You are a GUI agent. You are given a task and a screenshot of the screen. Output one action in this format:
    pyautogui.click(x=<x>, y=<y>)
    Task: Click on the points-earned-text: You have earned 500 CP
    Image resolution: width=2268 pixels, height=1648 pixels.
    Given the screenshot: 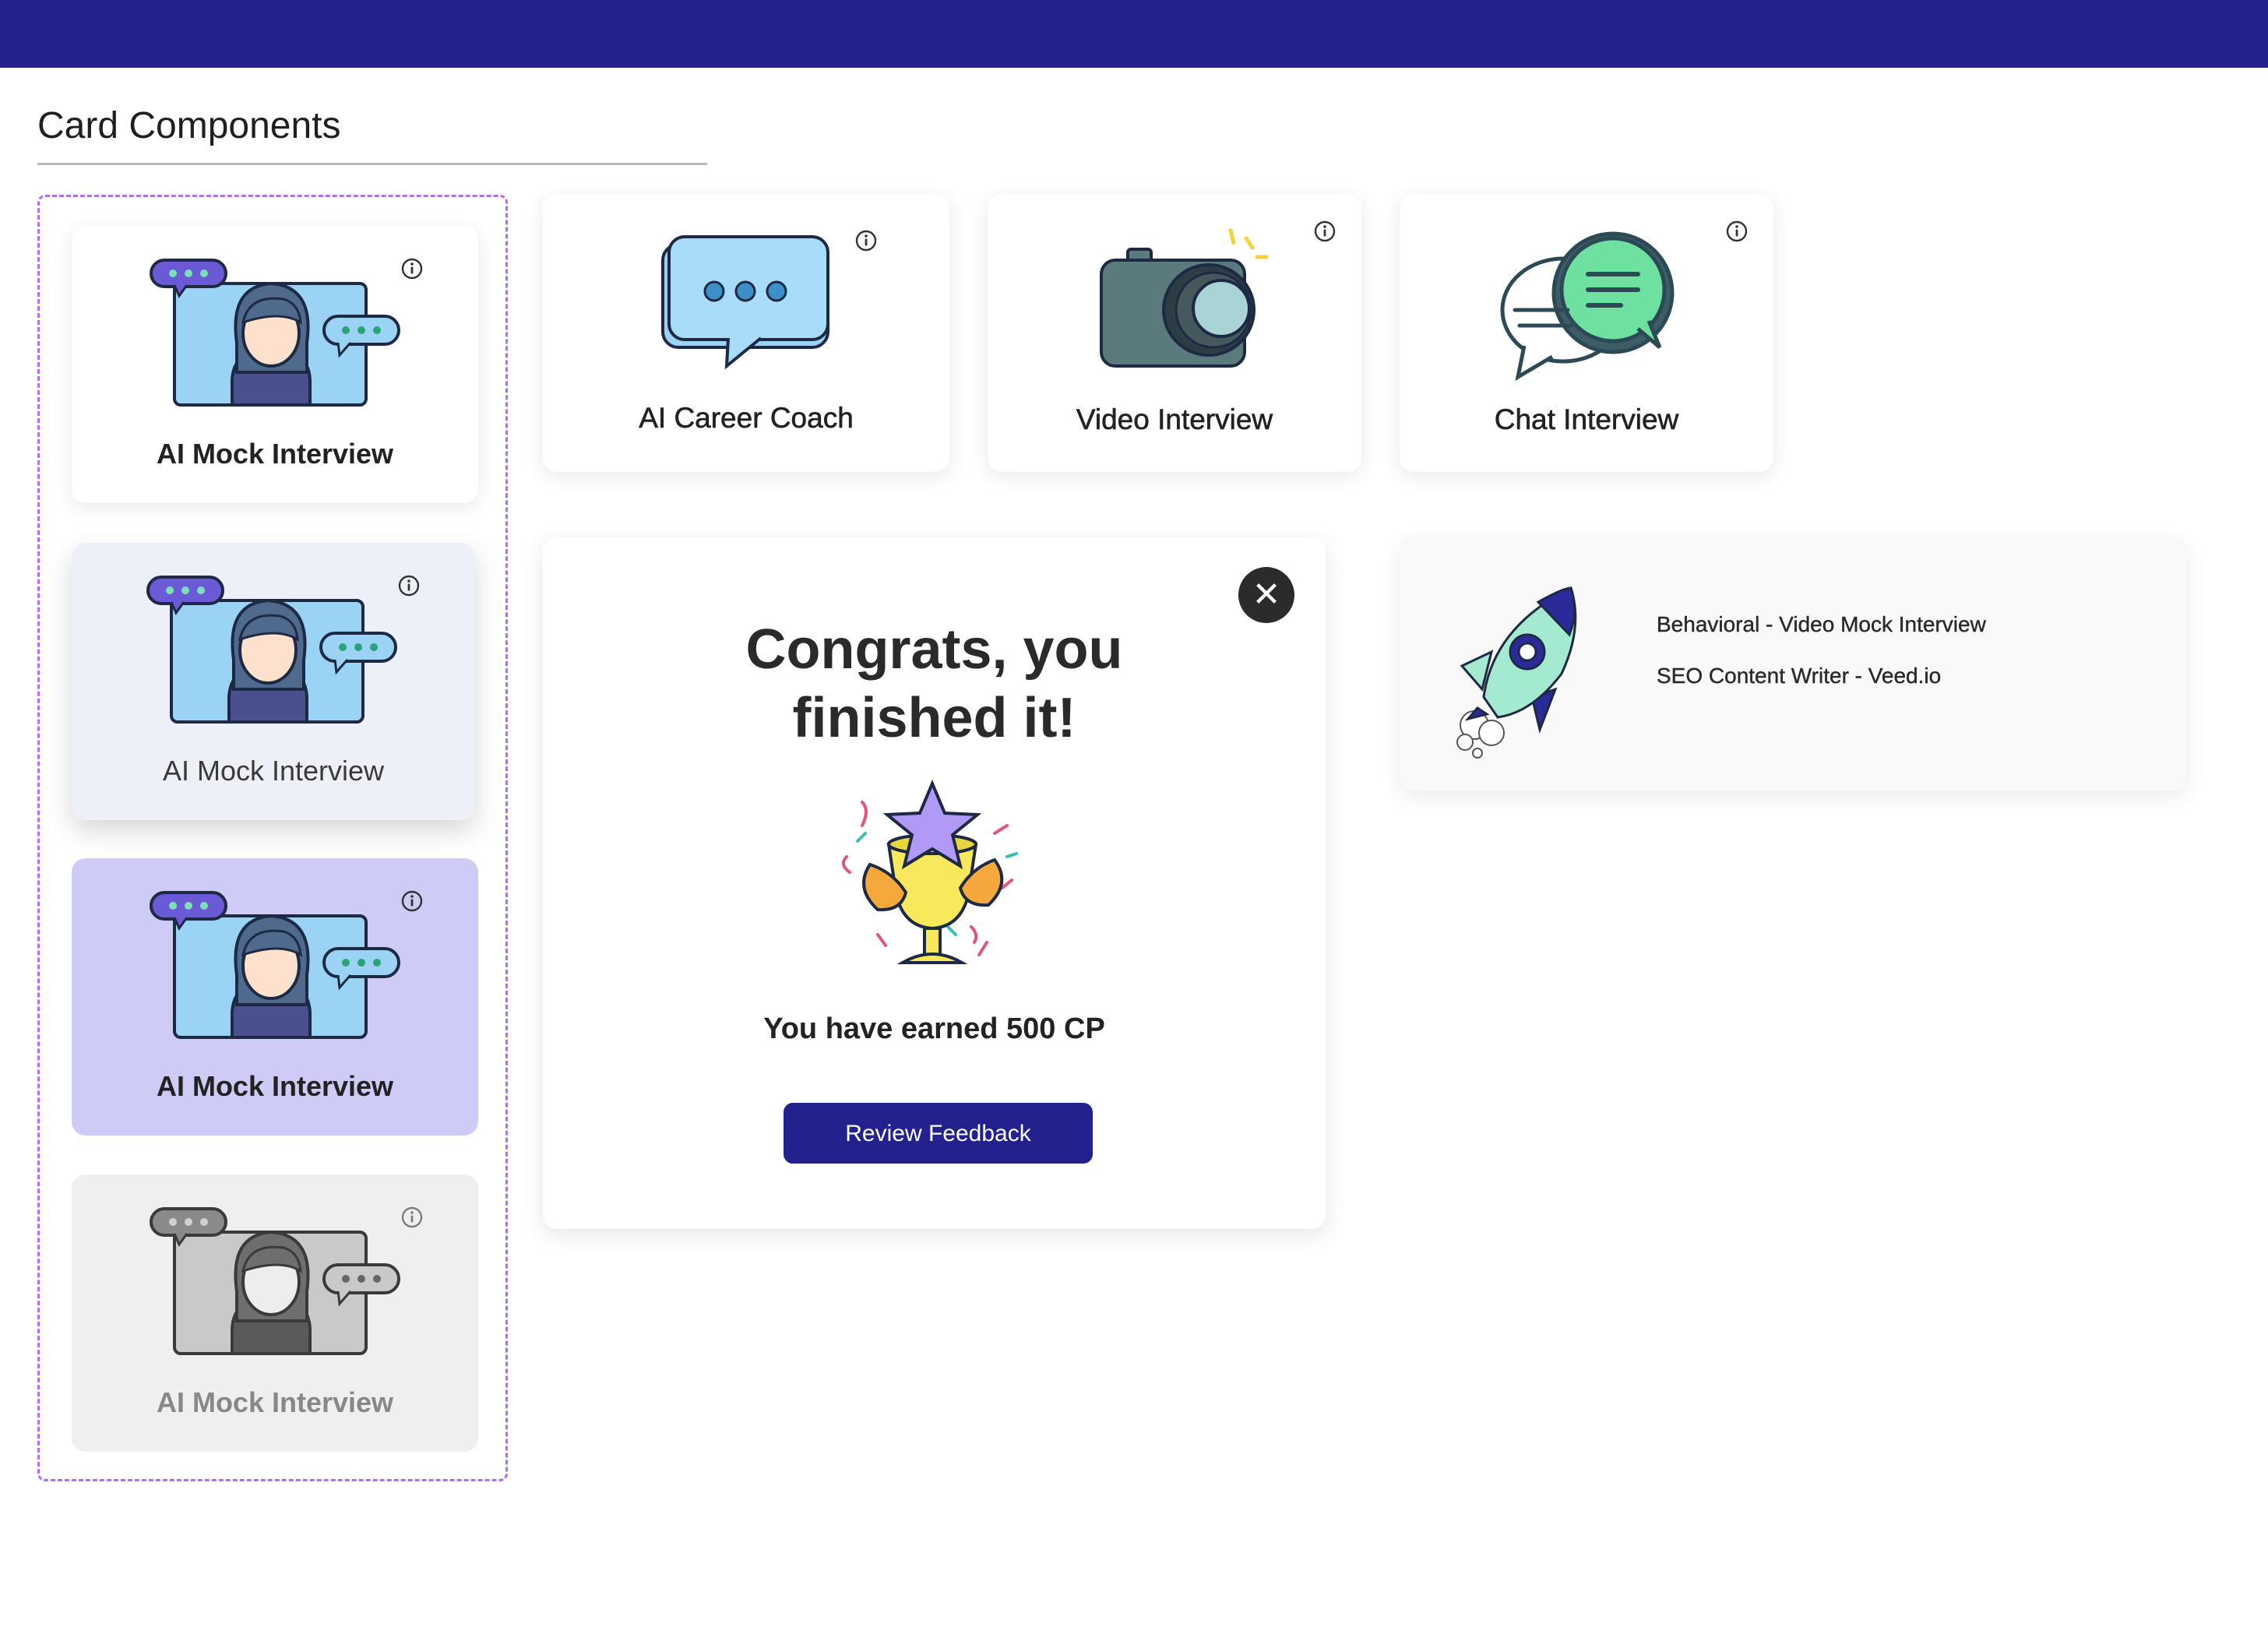 What is the action you would take?
    pyautogui.click(x=934, y=1028)
    